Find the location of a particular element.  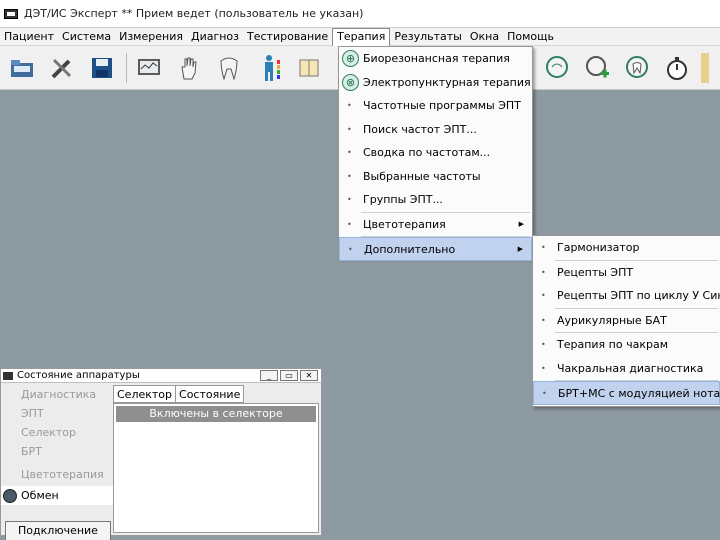

window-buttons: _ ▭ ✕ is located at coordinates (290, 375).